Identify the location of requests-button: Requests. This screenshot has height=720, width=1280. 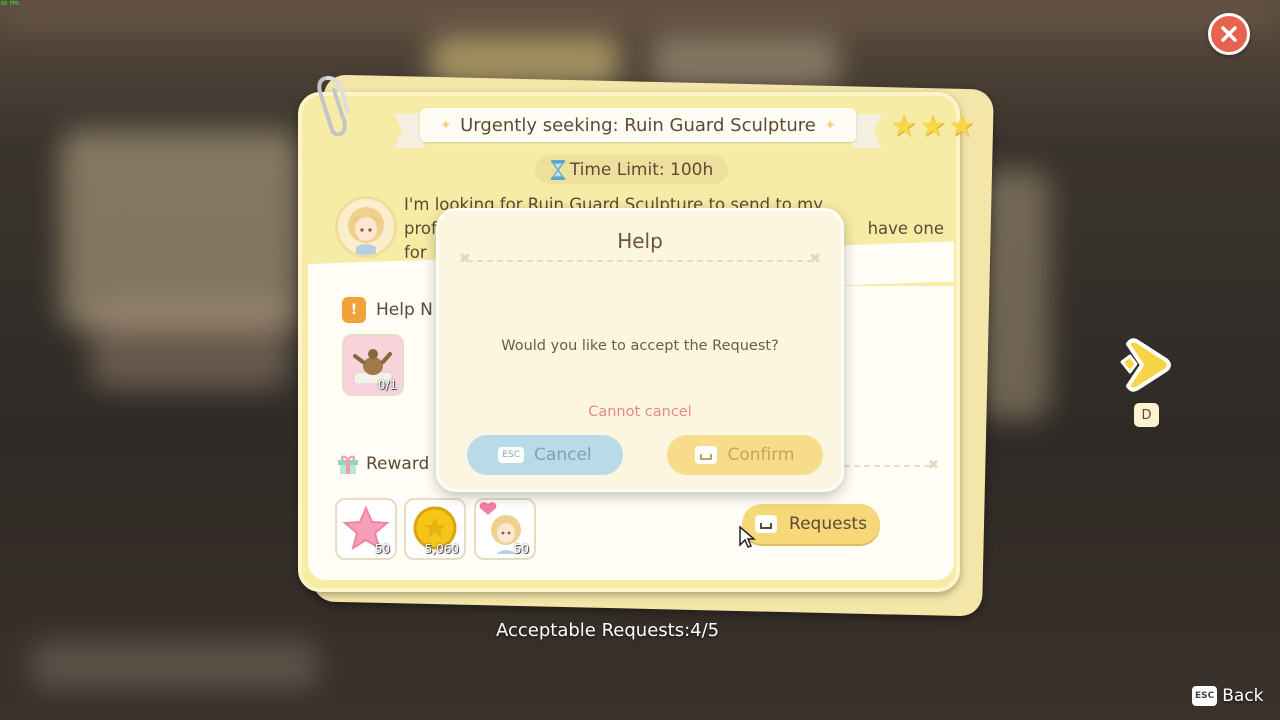
(811, 524).